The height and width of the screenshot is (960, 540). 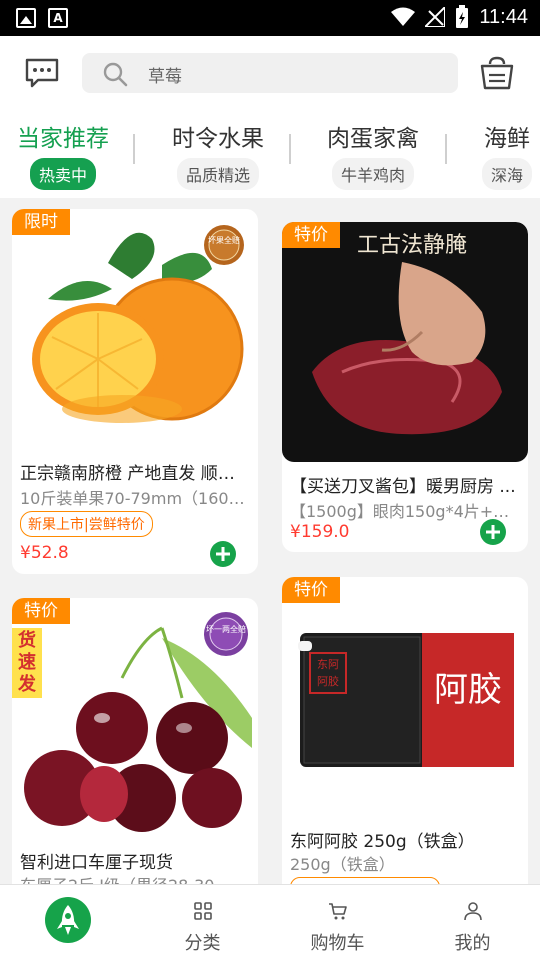 What do you see at coordinates (503, 16) in the screenshot?
I see `status-time: 11:44` at bounding box center [503, 16].